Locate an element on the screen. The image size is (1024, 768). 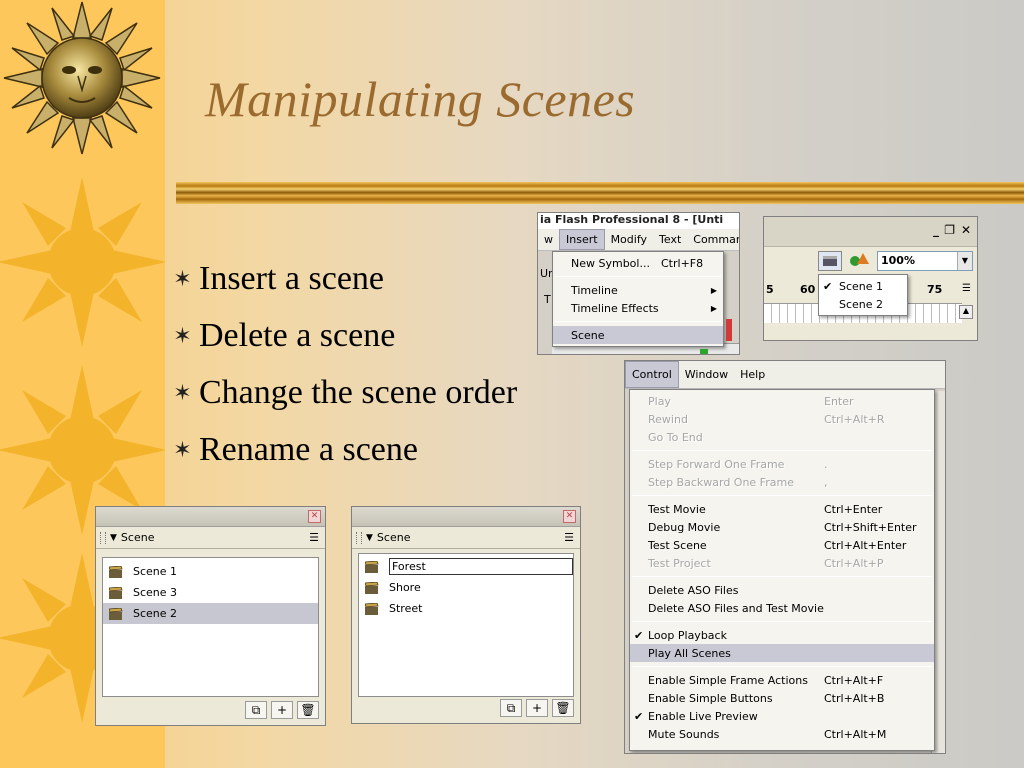
menu-item-test-movie: Test Movie Ctrl+Enter is located at coordinates (782, 509).